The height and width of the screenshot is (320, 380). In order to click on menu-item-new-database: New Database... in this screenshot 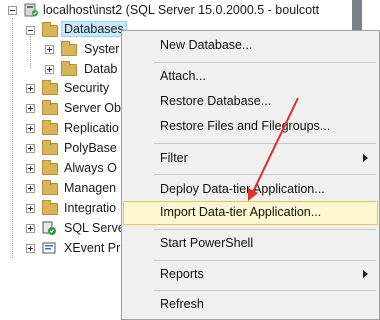, I will do `click(250, 46)`.